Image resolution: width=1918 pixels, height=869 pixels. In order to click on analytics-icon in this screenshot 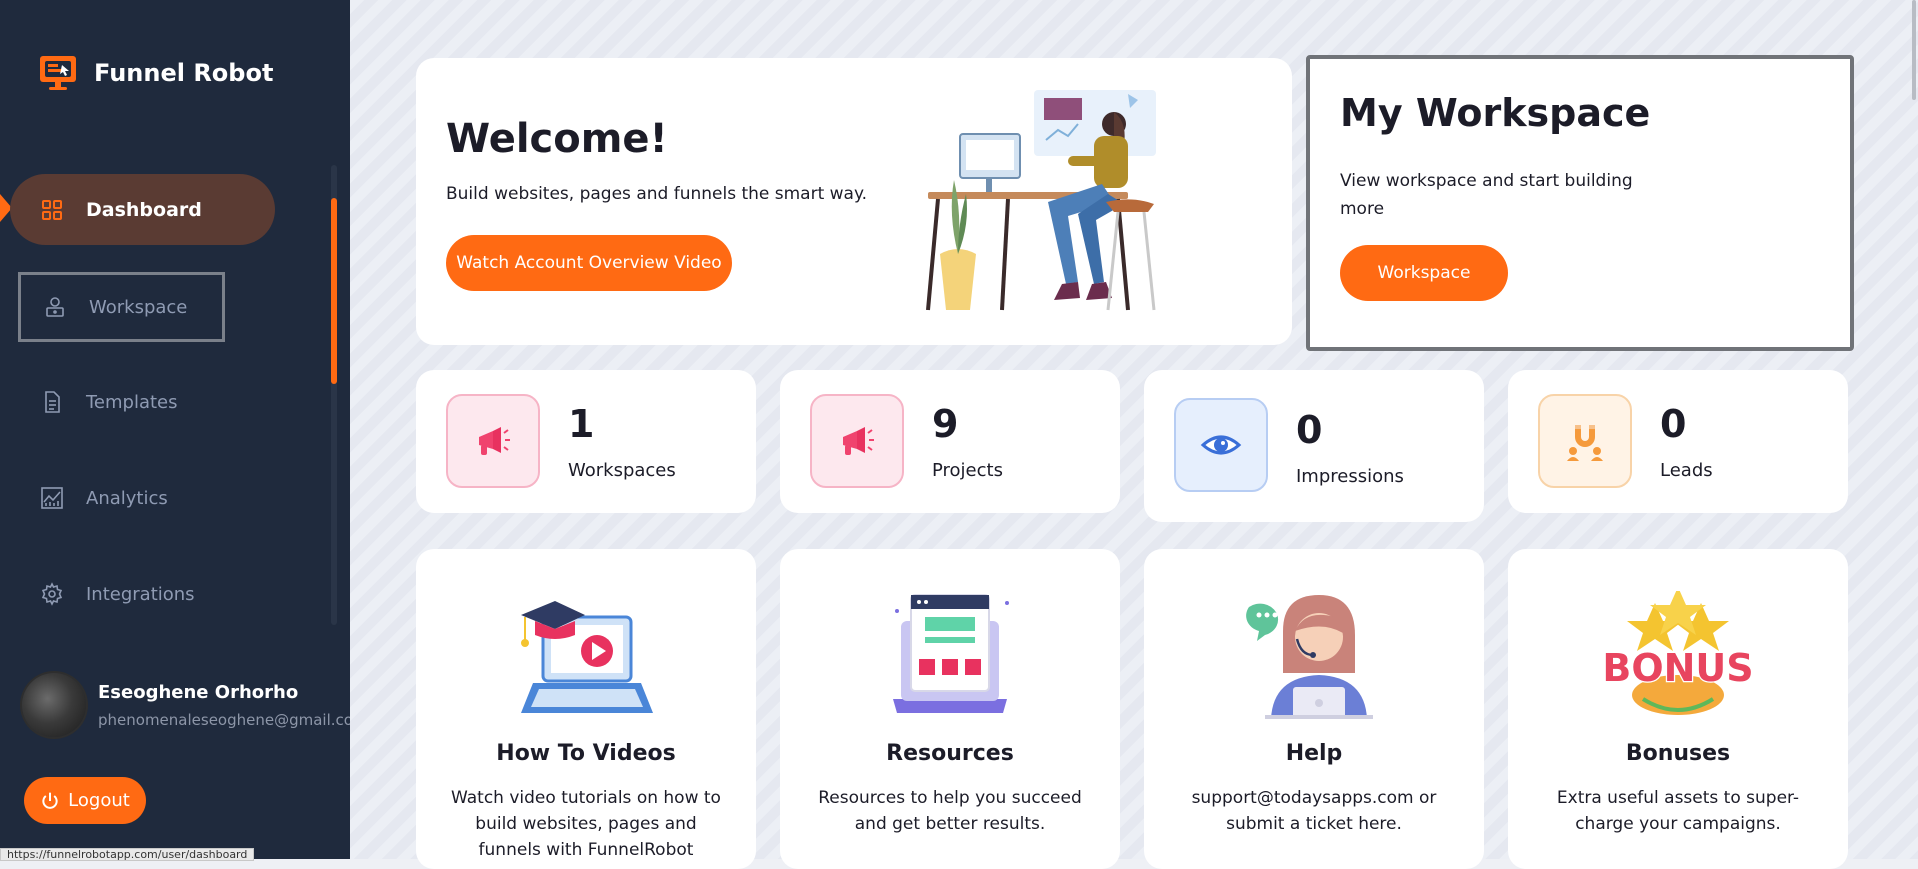, I will do `click(52, 498)`.